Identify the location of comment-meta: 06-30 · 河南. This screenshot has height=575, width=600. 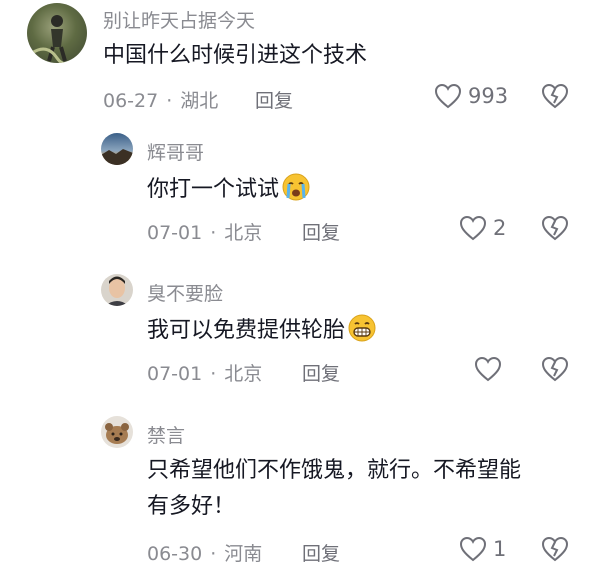
(204, 552).